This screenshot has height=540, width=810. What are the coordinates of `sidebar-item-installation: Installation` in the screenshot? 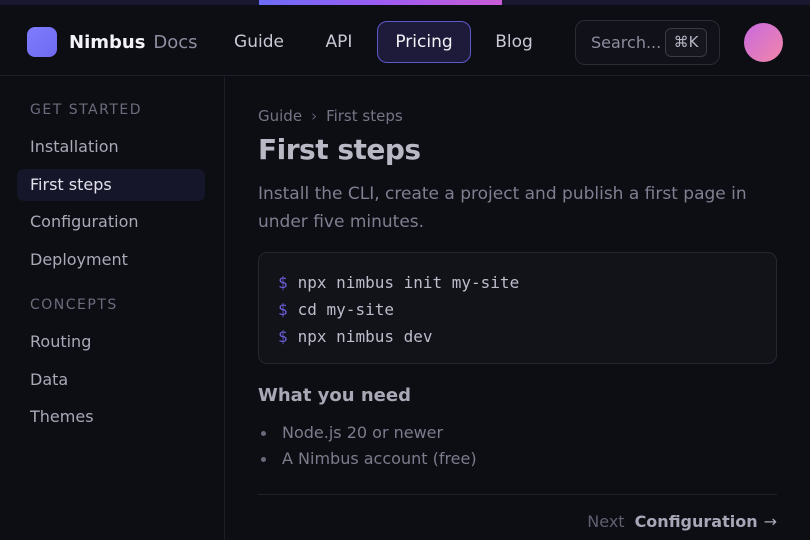 It's located at (111, 147).